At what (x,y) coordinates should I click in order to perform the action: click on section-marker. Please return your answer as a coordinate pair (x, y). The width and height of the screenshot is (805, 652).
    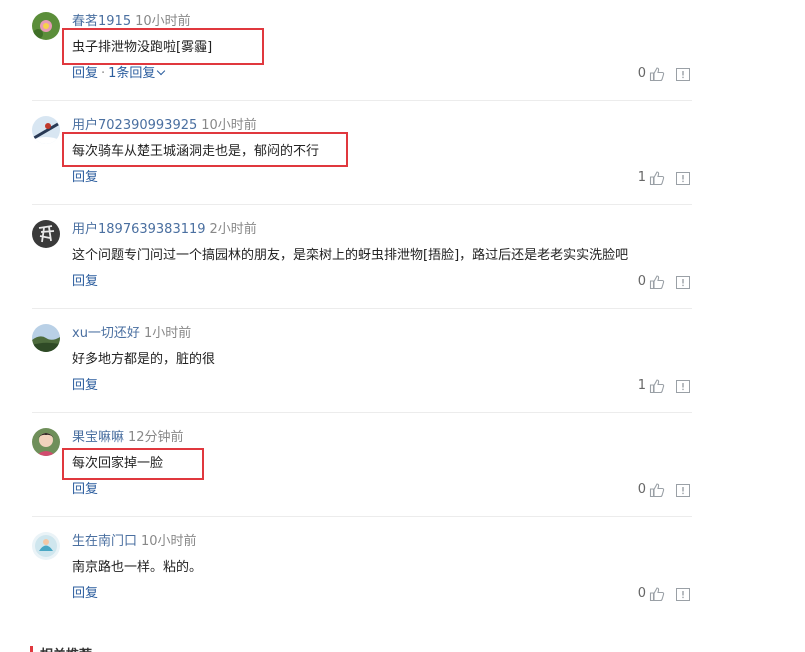
    Looking at the image, I should click on (31, 649).